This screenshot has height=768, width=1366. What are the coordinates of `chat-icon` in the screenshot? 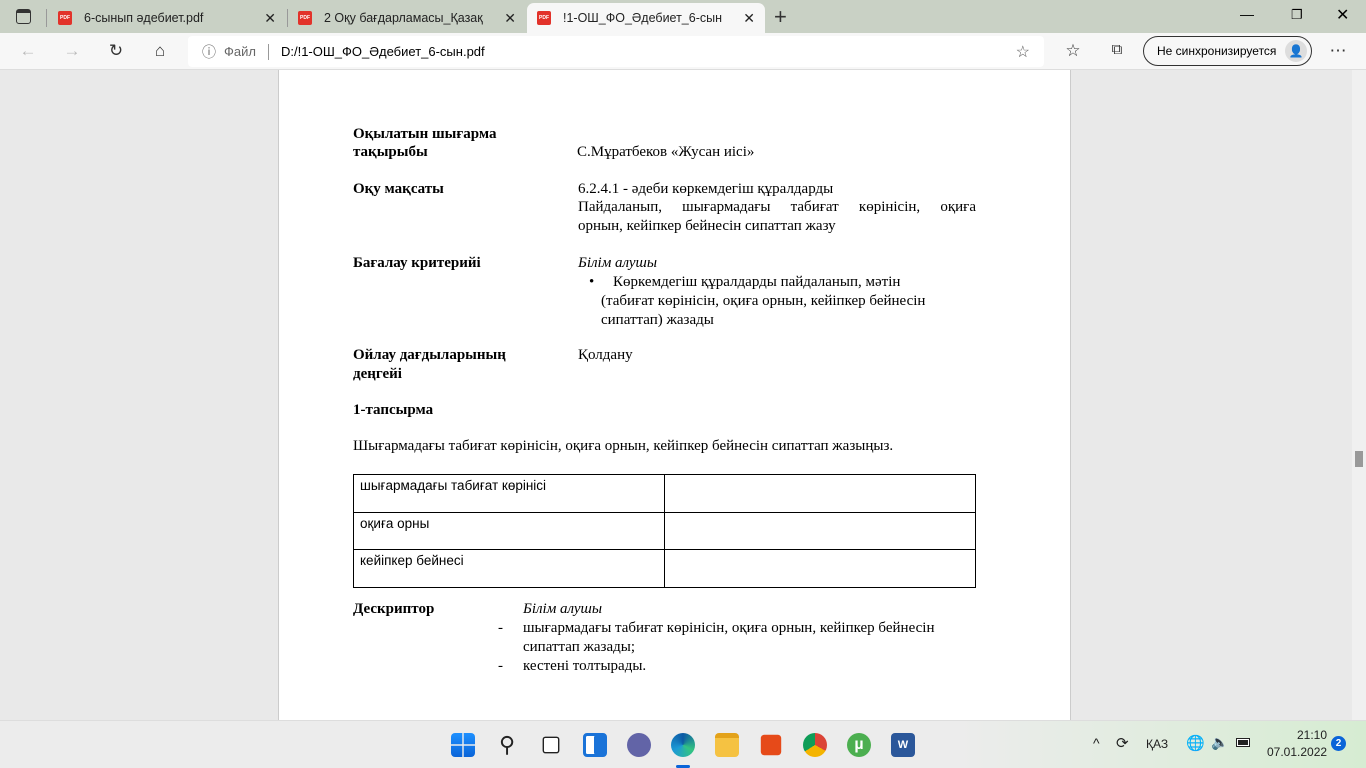 It's located at (639, 745).